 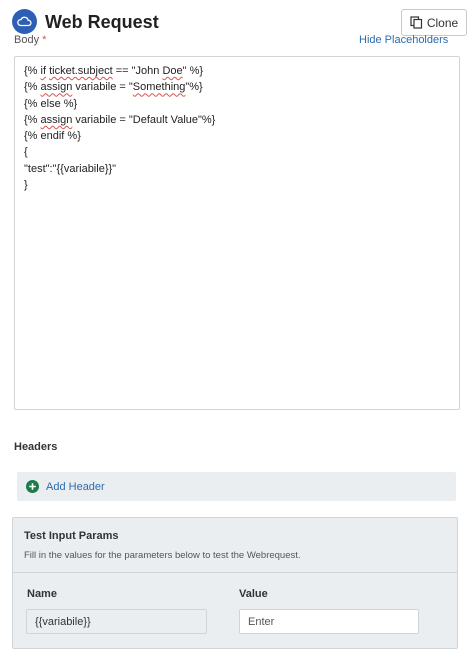 I want to click on headers-panel: Add Header, so click(x=236, y=486).